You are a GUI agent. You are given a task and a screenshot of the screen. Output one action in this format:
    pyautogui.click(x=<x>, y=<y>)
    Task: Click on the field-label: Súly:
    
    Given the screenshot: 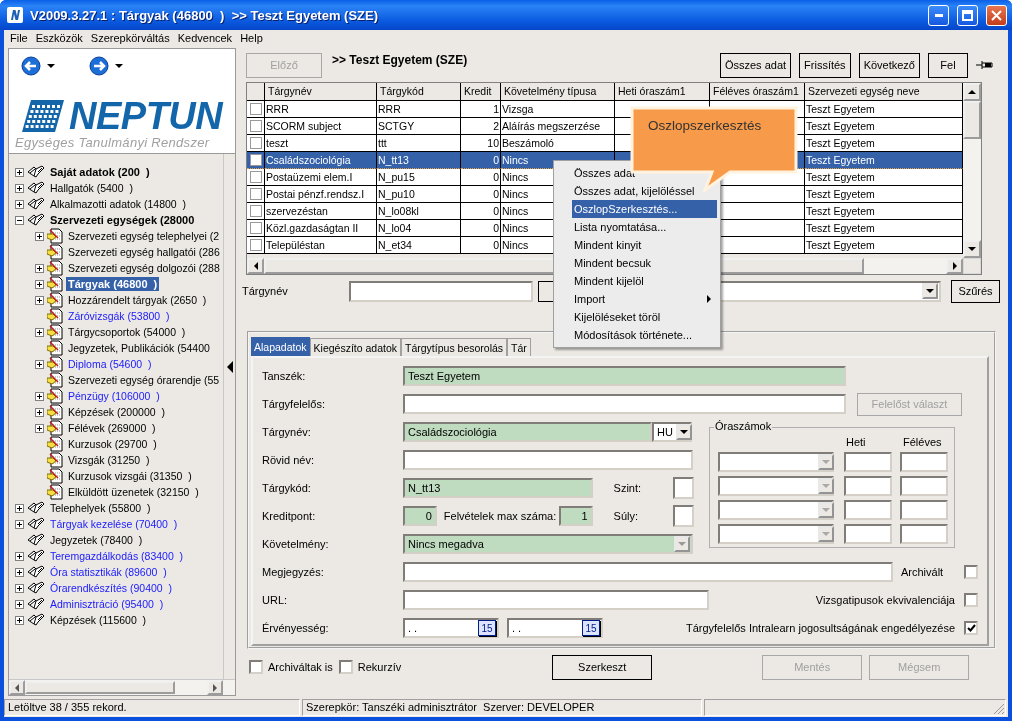 What is the action you would take?
    pyautogui.click(x=626, y=516)
    